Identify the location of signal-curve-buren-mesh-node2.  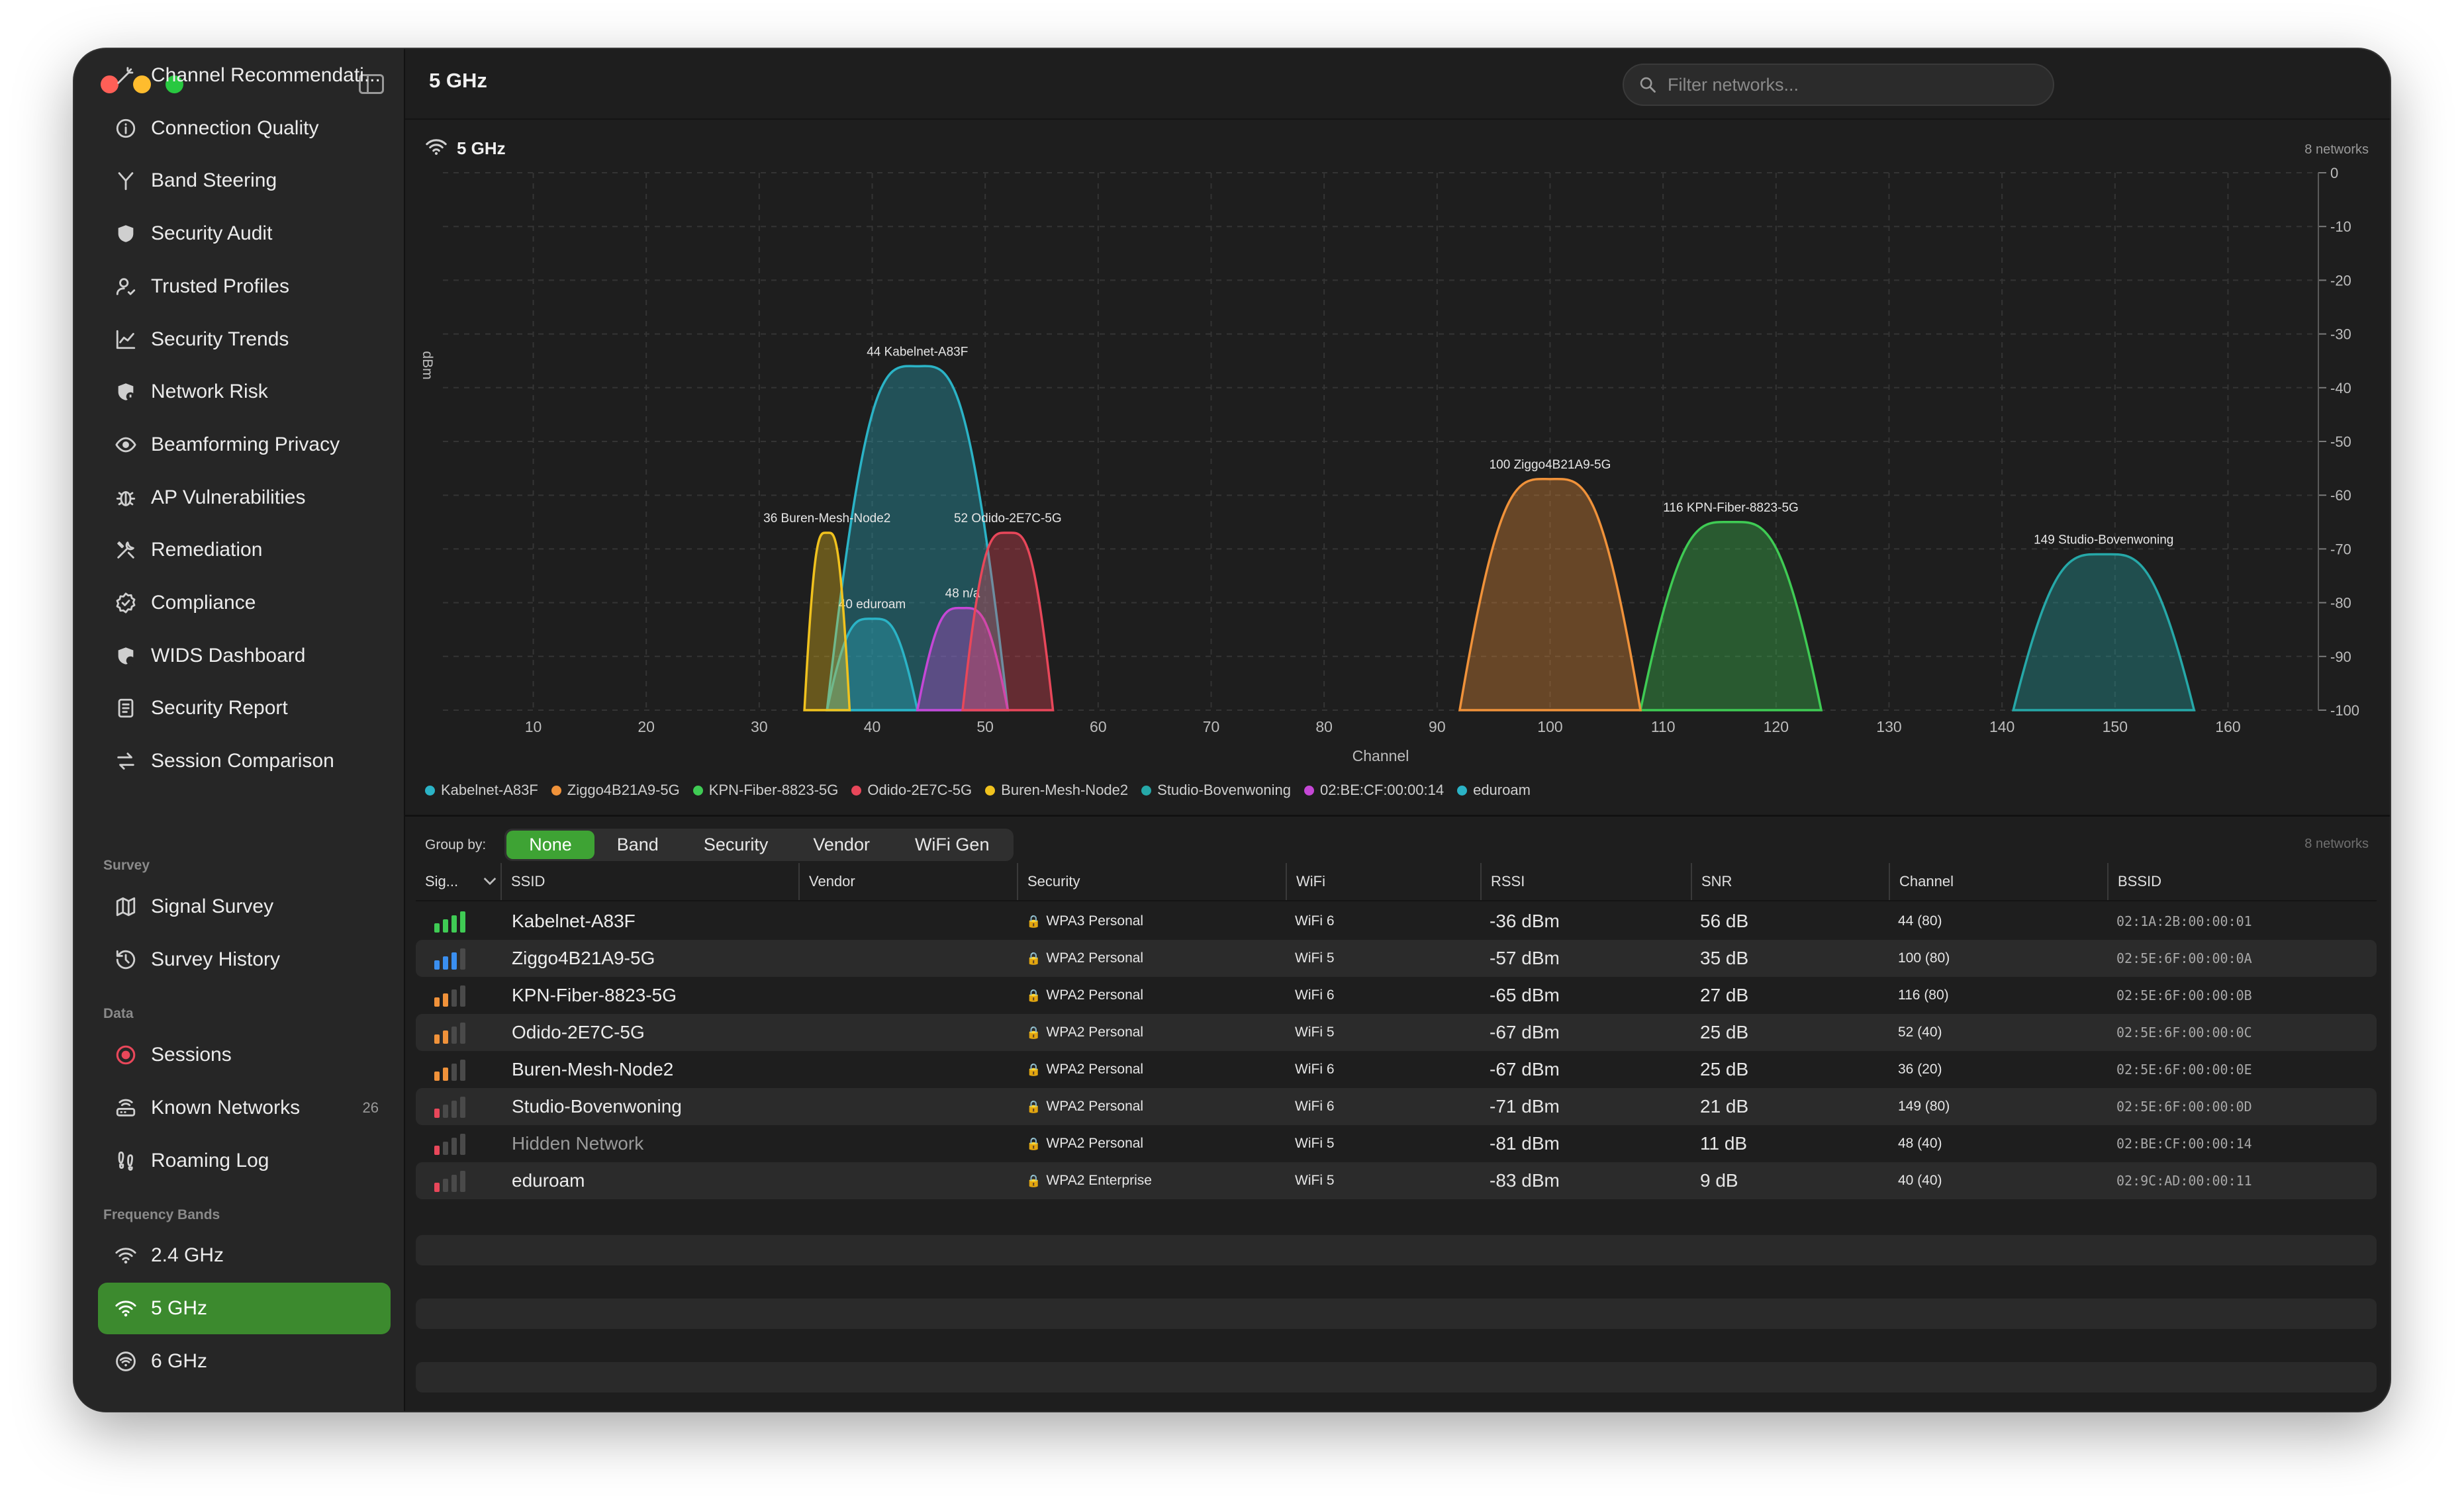
(827, 621).